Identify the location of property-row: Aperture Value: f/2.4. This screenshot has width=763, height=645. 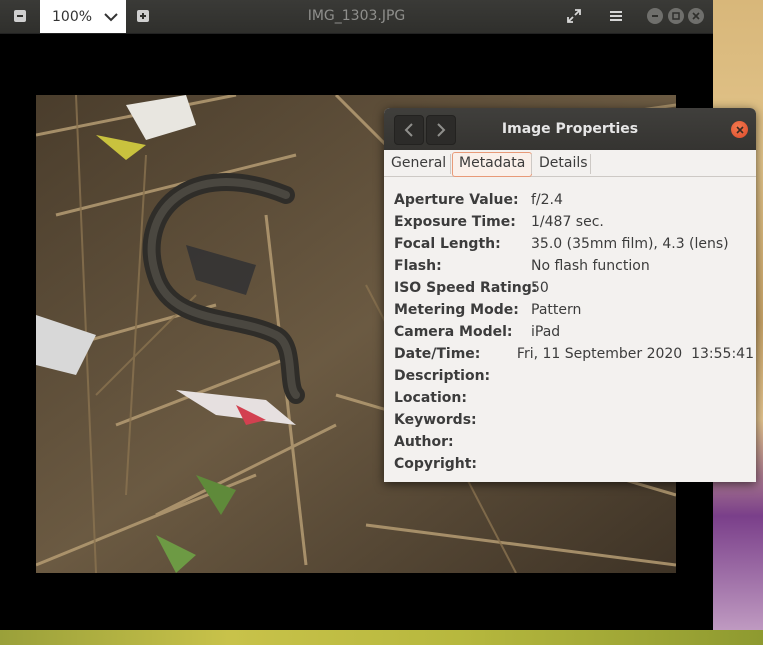
(574, 203).